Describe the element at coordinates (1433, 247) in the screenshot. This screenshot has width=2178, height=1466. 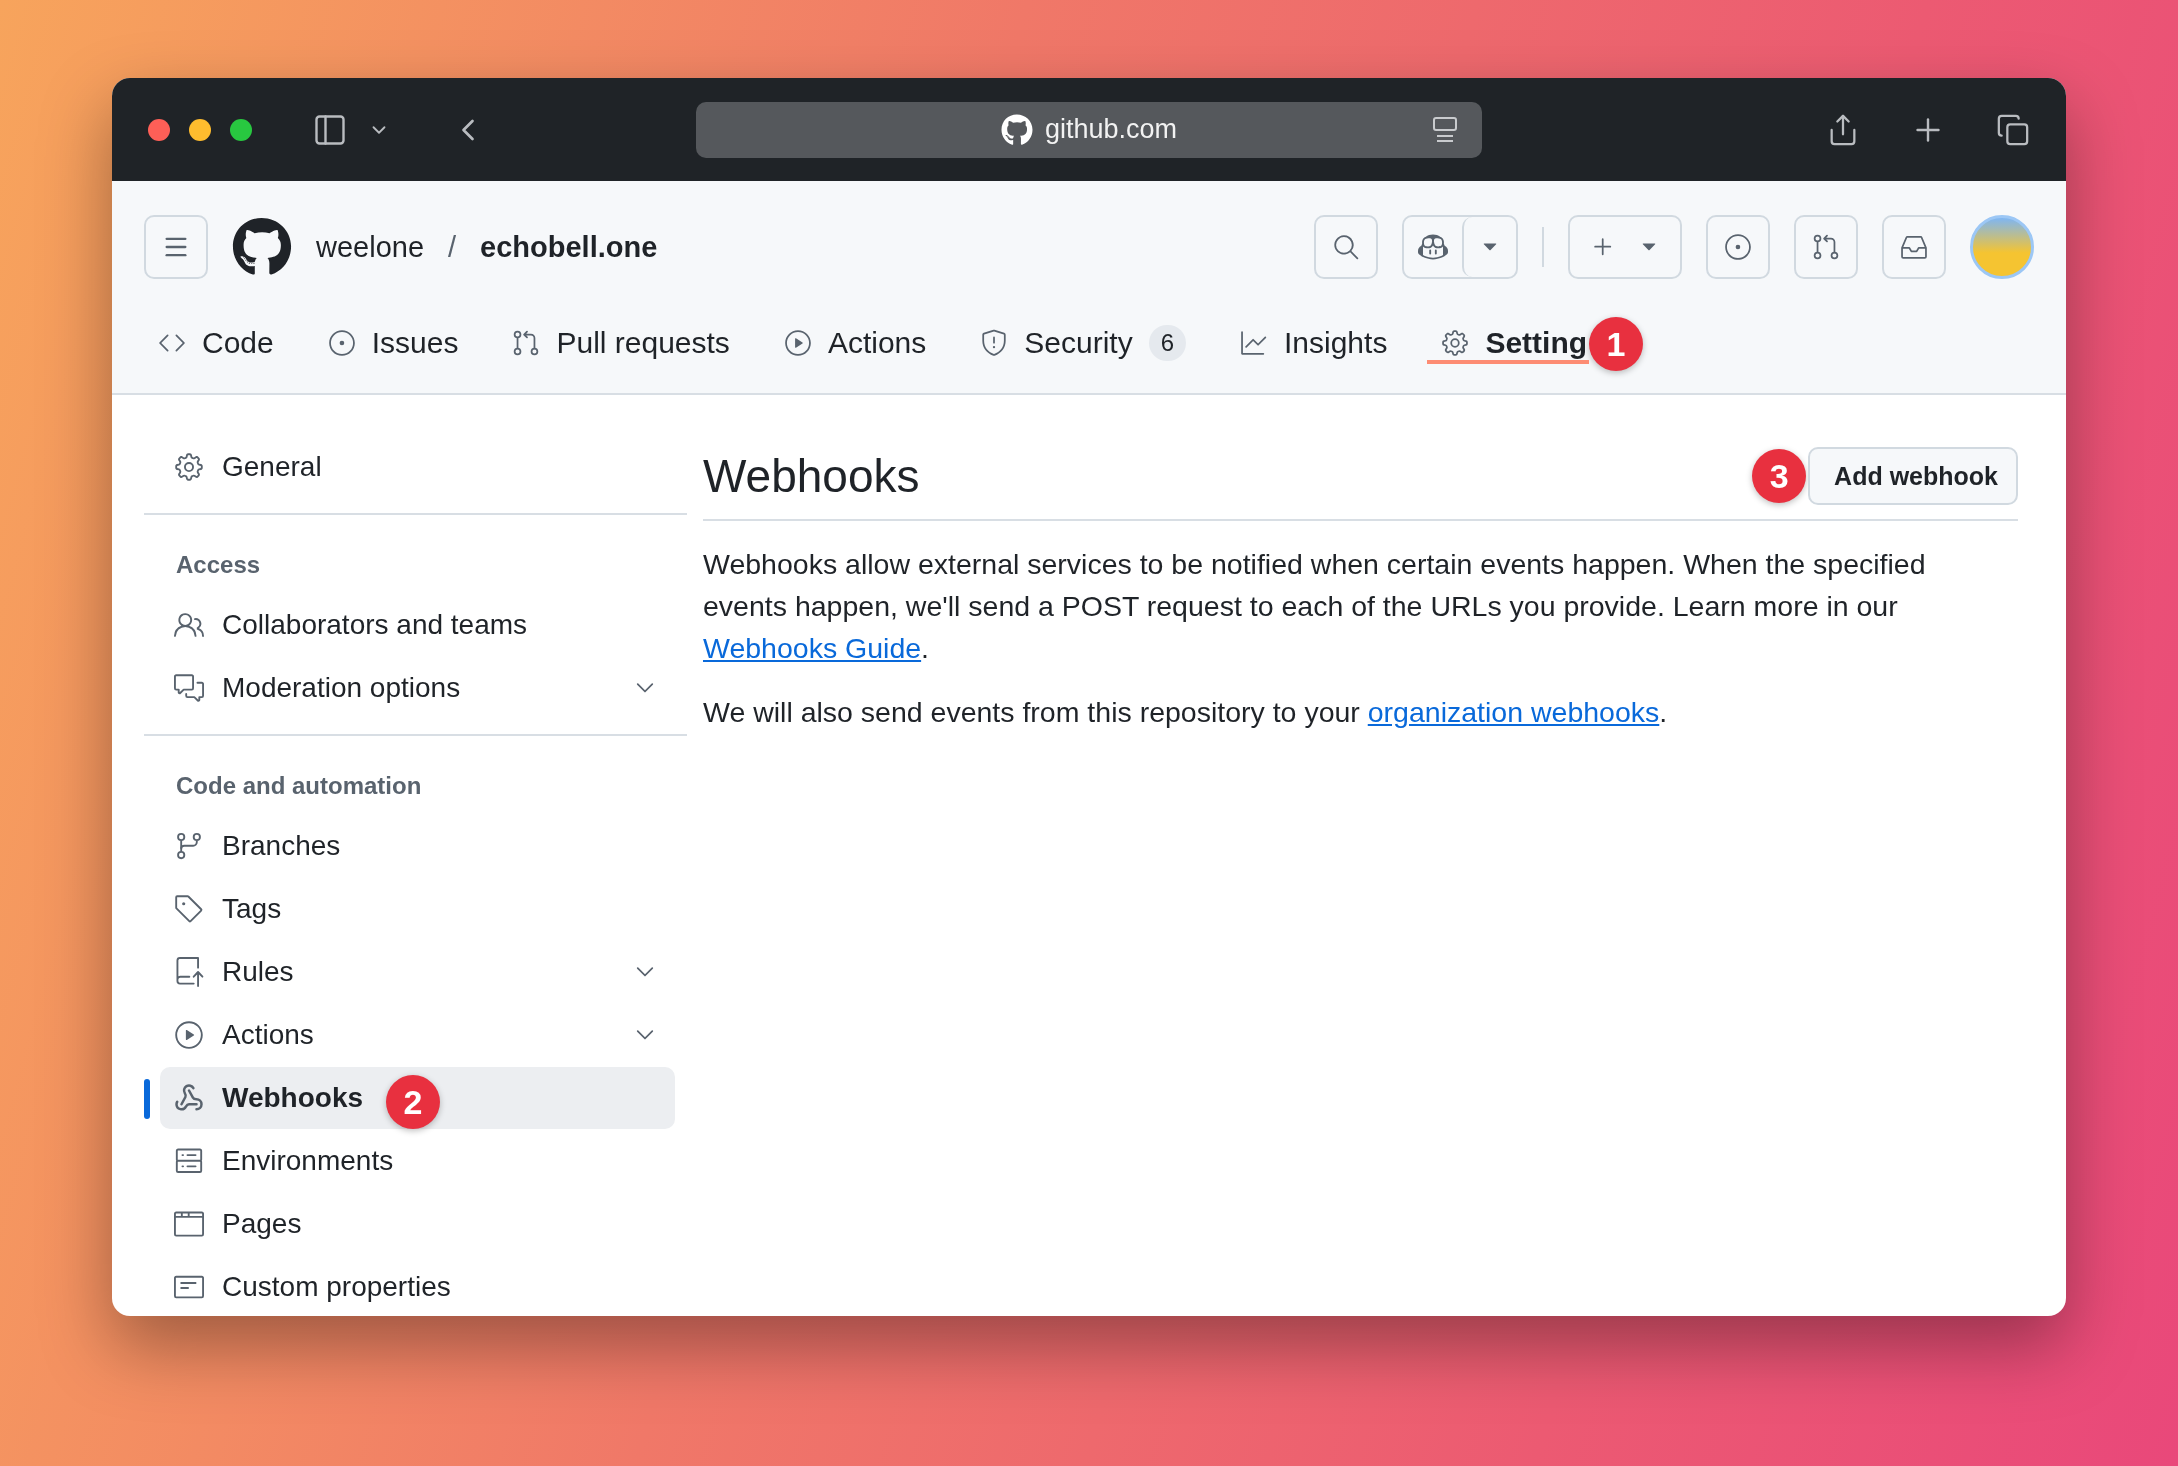
I see `robot-face-icon` at that location.